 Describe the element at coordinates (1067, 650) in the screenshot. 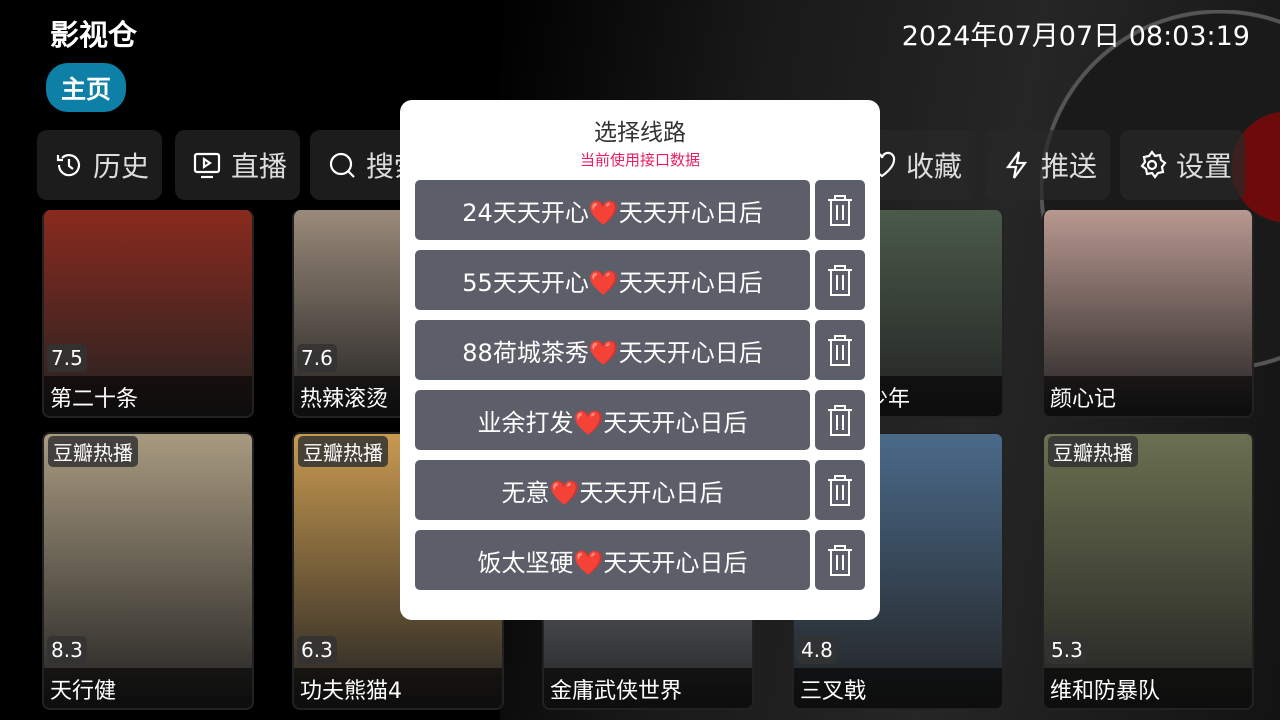

I see `rating: 5.3` at that location.